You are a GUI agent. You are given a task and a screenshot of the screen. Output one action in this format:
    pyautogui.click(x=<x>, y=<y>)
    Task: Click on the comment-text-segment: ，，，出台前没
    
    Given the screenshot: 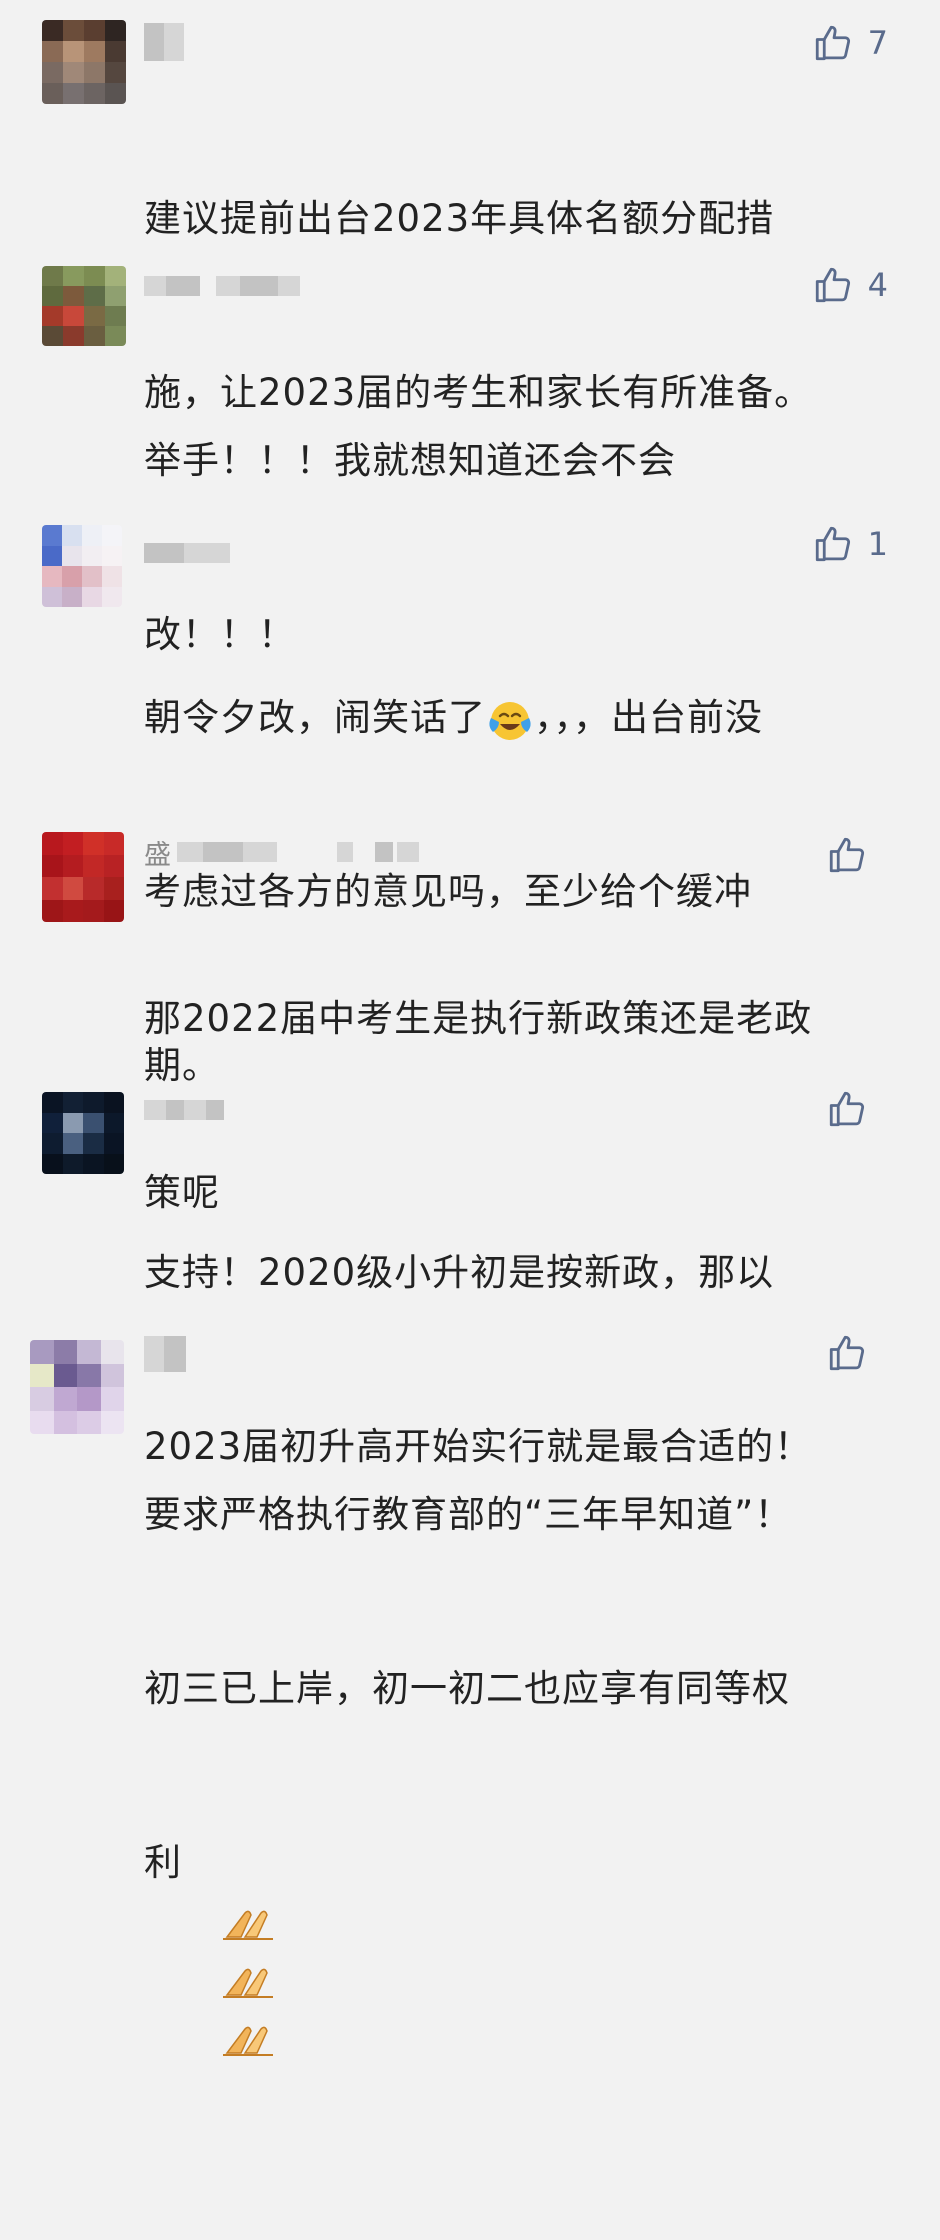 What is the action you would take?
    pyautogui.click(x=648, y=717)
    